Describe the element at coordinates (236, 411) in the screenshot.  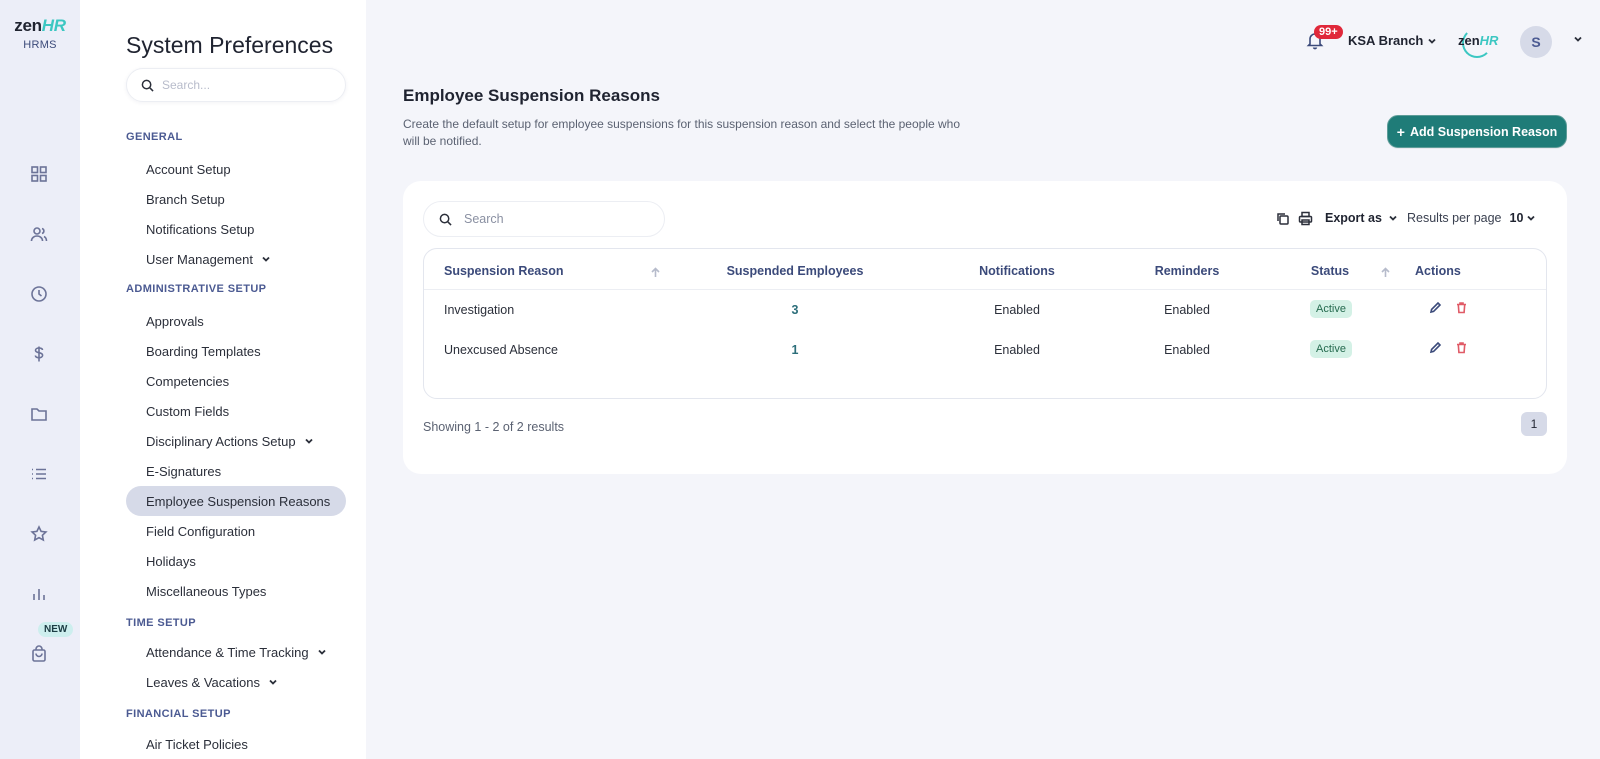
I see `sidebar-item-custom-fields: Custom Fields` at that location.